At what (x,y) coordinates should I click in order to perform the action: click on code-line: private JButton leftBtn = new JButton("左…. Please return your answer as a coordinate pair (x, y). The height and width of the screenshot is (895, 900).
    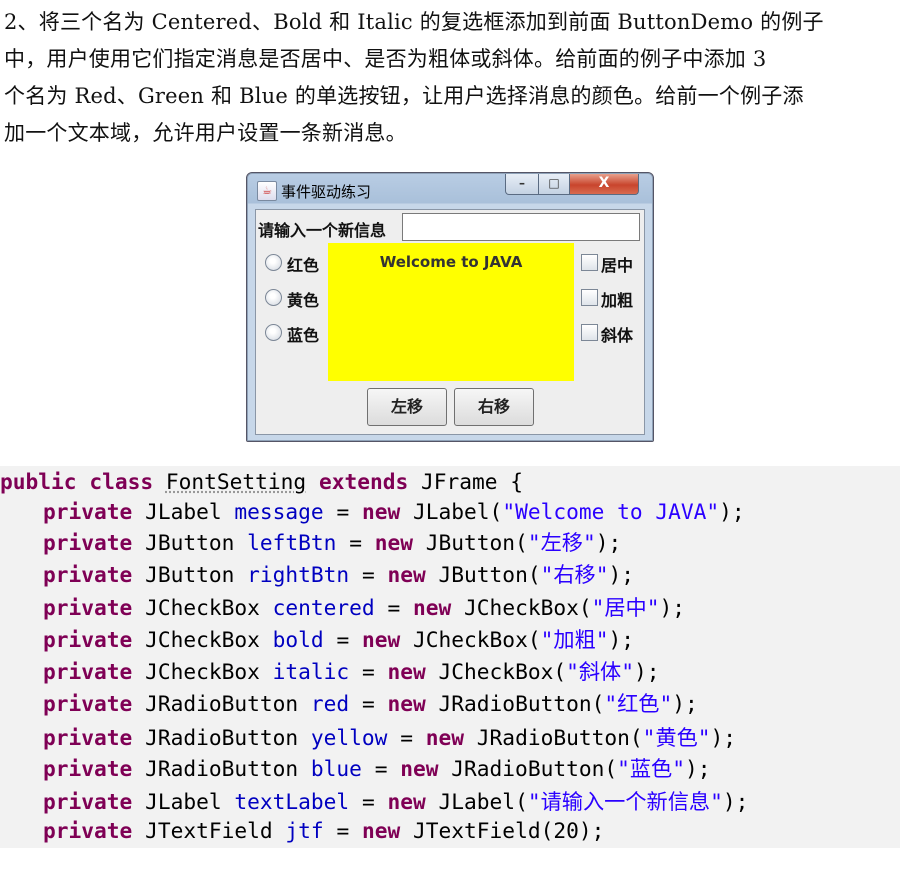
    Looking at the image, I should click on (332, 542).